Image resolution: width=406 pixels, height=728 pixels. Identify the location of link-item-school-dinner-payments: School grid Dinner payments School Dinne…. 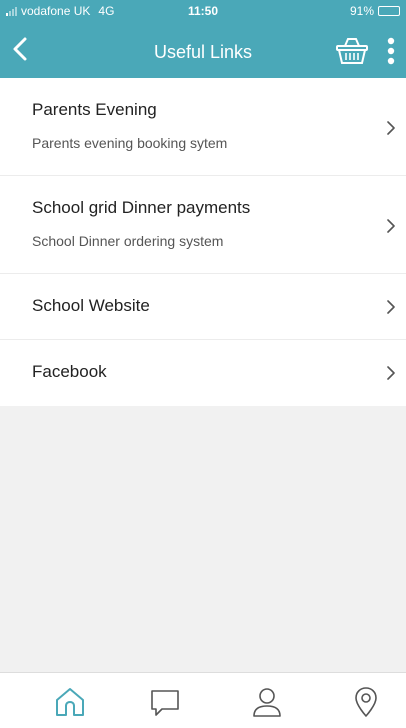
(203, 225).